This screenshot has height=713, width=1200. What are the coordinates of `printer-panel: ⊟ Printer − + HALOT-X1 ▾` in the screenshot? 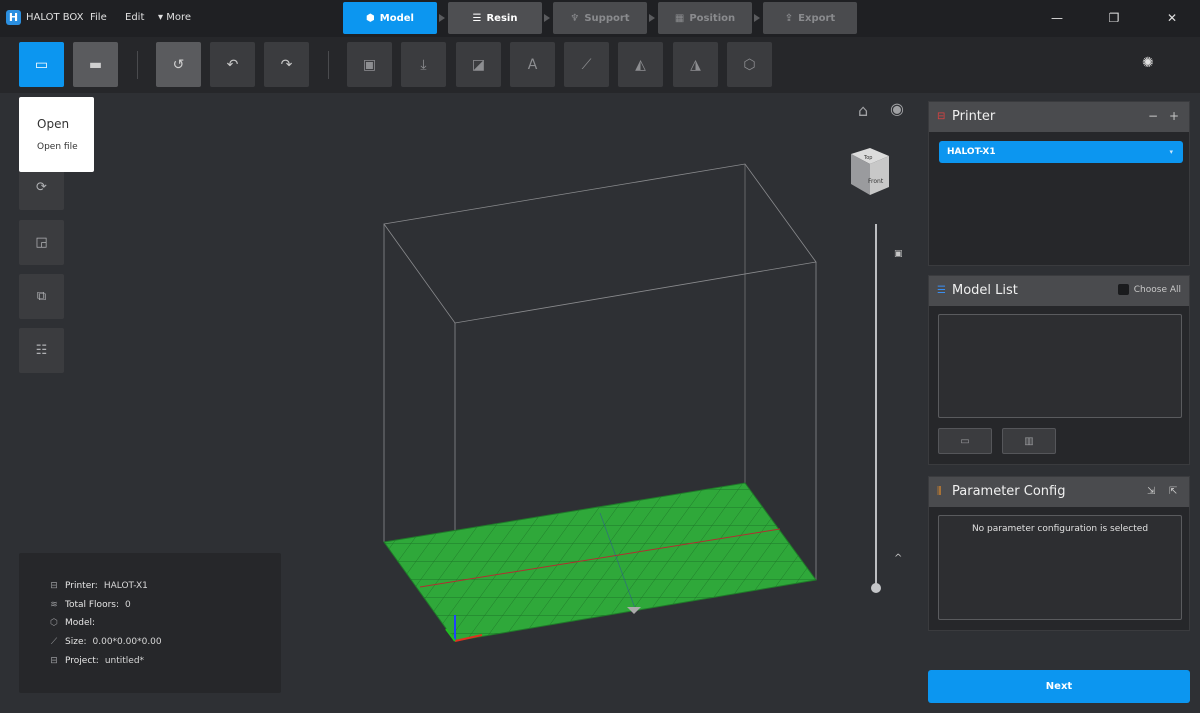 It's located at (1059, 183).